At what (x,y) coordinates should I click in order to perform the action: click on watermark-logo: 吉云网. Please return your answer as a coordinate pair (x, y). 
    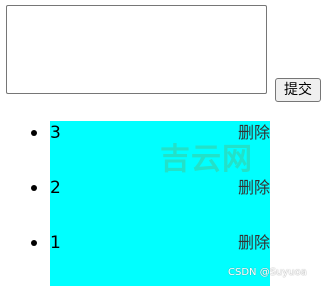
    Looking at the image, I should click on (206, 159).